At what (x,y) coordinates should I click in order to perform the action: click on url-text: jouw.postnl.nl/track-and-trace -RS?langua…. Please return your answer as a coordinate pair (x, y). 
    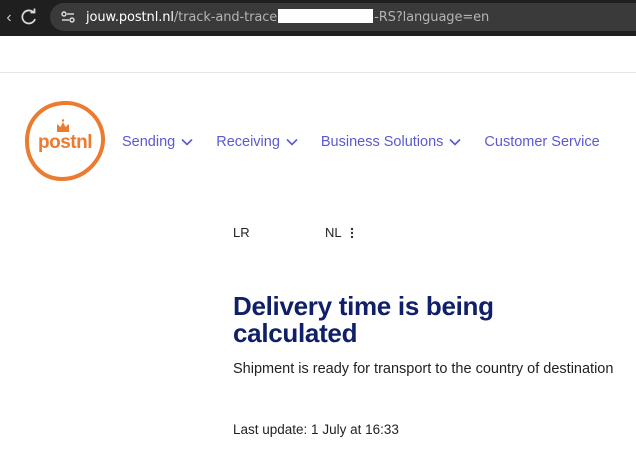
    Looking at the image, I should click on (287, 17).